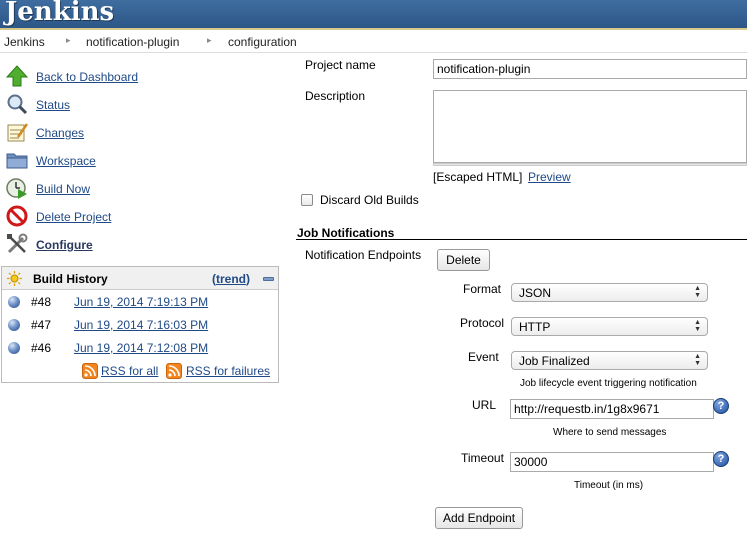  I want to click on format-label: Format, so click(482, 289).